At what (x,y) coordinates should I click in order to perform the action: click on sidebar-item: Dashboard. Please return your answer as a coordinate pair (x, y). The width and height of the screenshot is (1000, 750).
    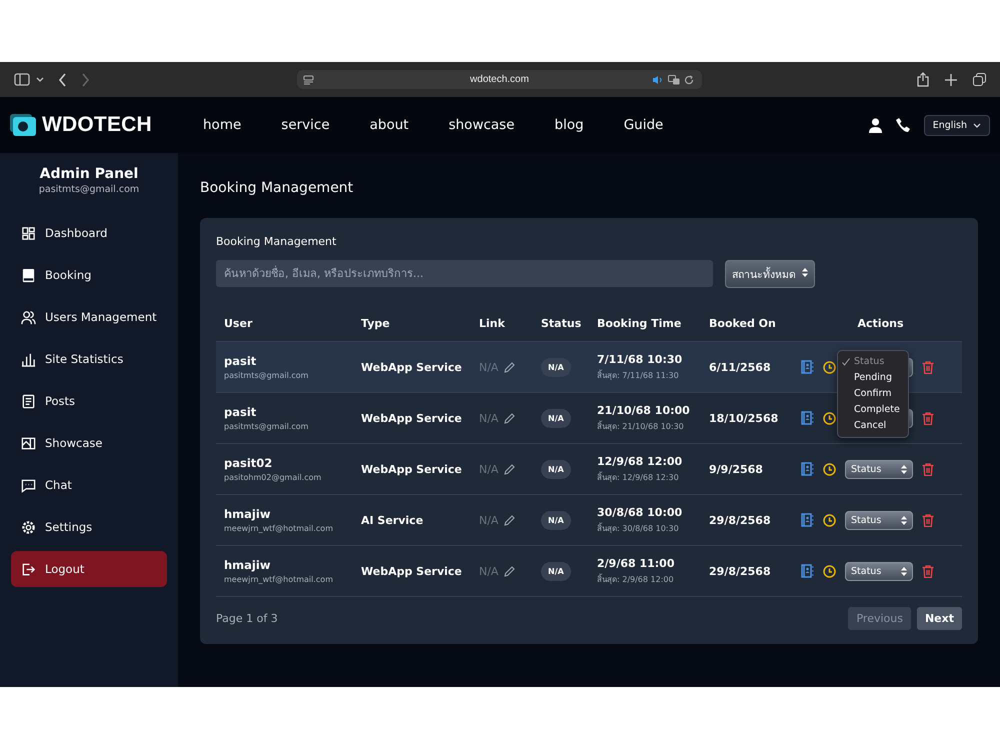
    Looking at the image, I should click on (89, 233).